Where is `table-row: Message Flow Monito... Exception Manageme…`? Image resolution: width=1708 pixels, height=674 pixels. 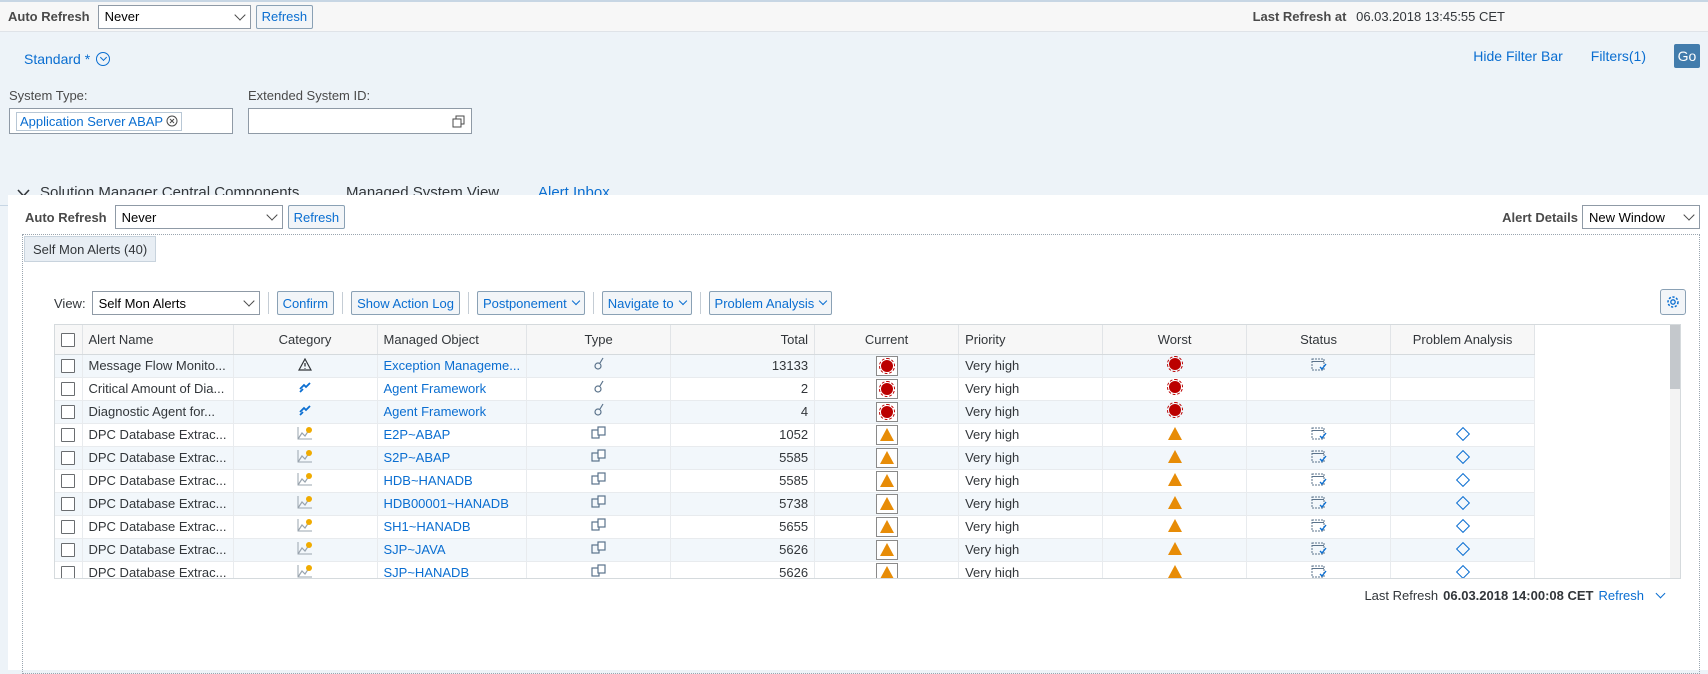
table-row: Message Flow Monito... Exception Manageme… is located at coordinates (795, 366).